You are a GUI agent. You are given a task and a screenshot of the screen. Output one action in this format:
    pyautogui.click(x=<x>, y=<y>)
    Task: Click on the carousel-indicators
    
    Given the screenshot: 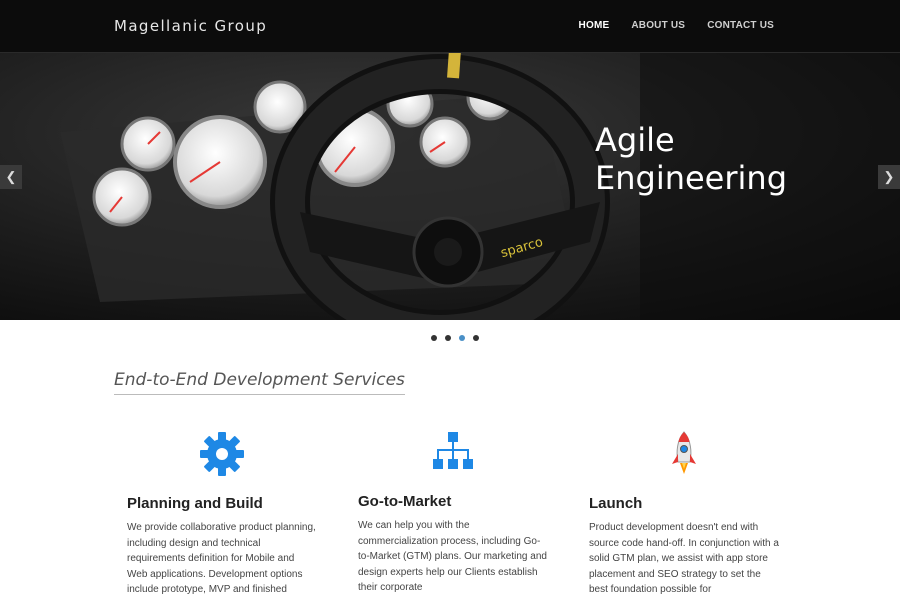 What is the action you would take?
    pyautogui.click(x=455, y=338)
    